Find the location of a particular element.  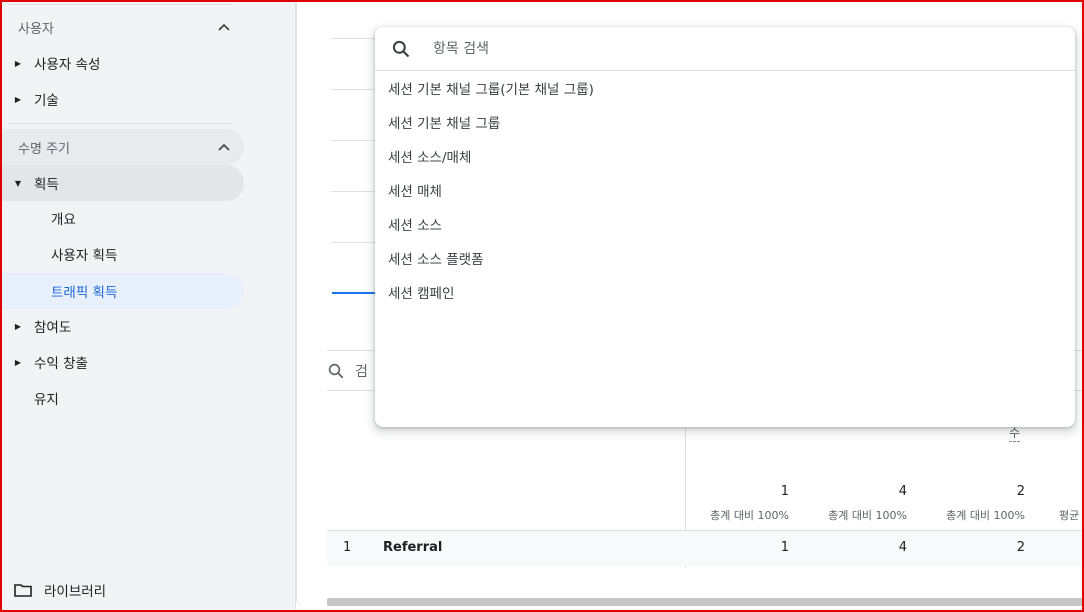

dropdown-item: 세션 매체 is located at coordinates (725, 190).